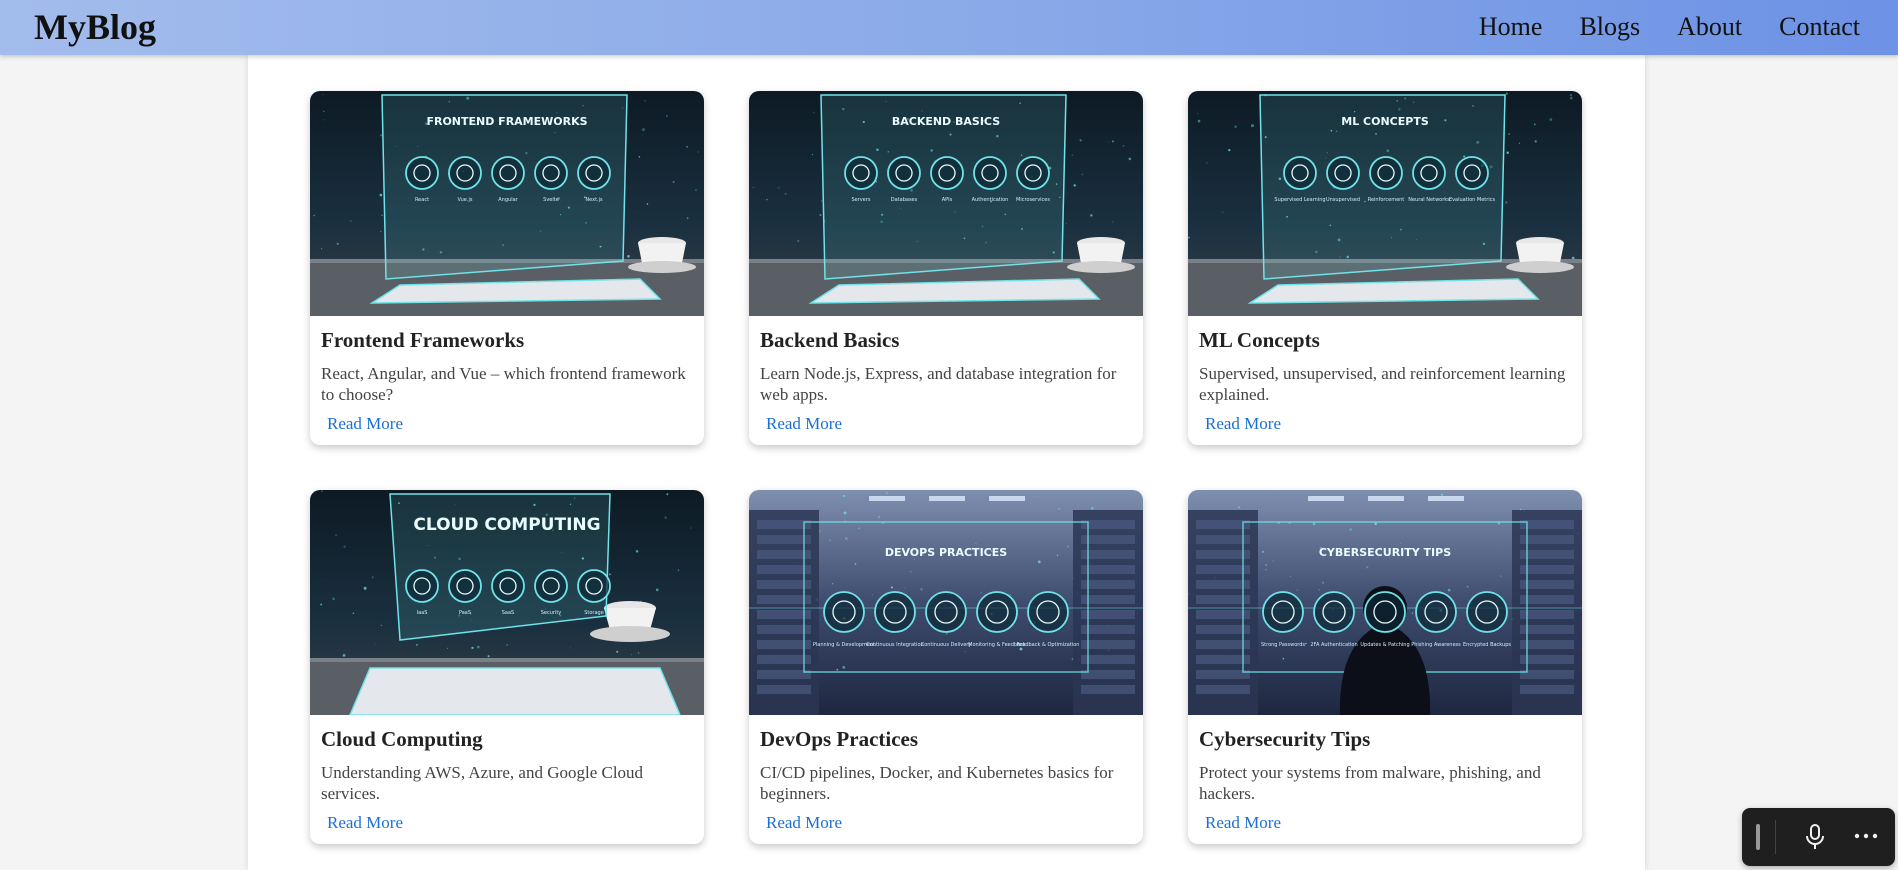  What do you see at coordinates (830, 340) in the screenshot?
I see `card-title: Backend Basics` at bounding box center [830, 340].